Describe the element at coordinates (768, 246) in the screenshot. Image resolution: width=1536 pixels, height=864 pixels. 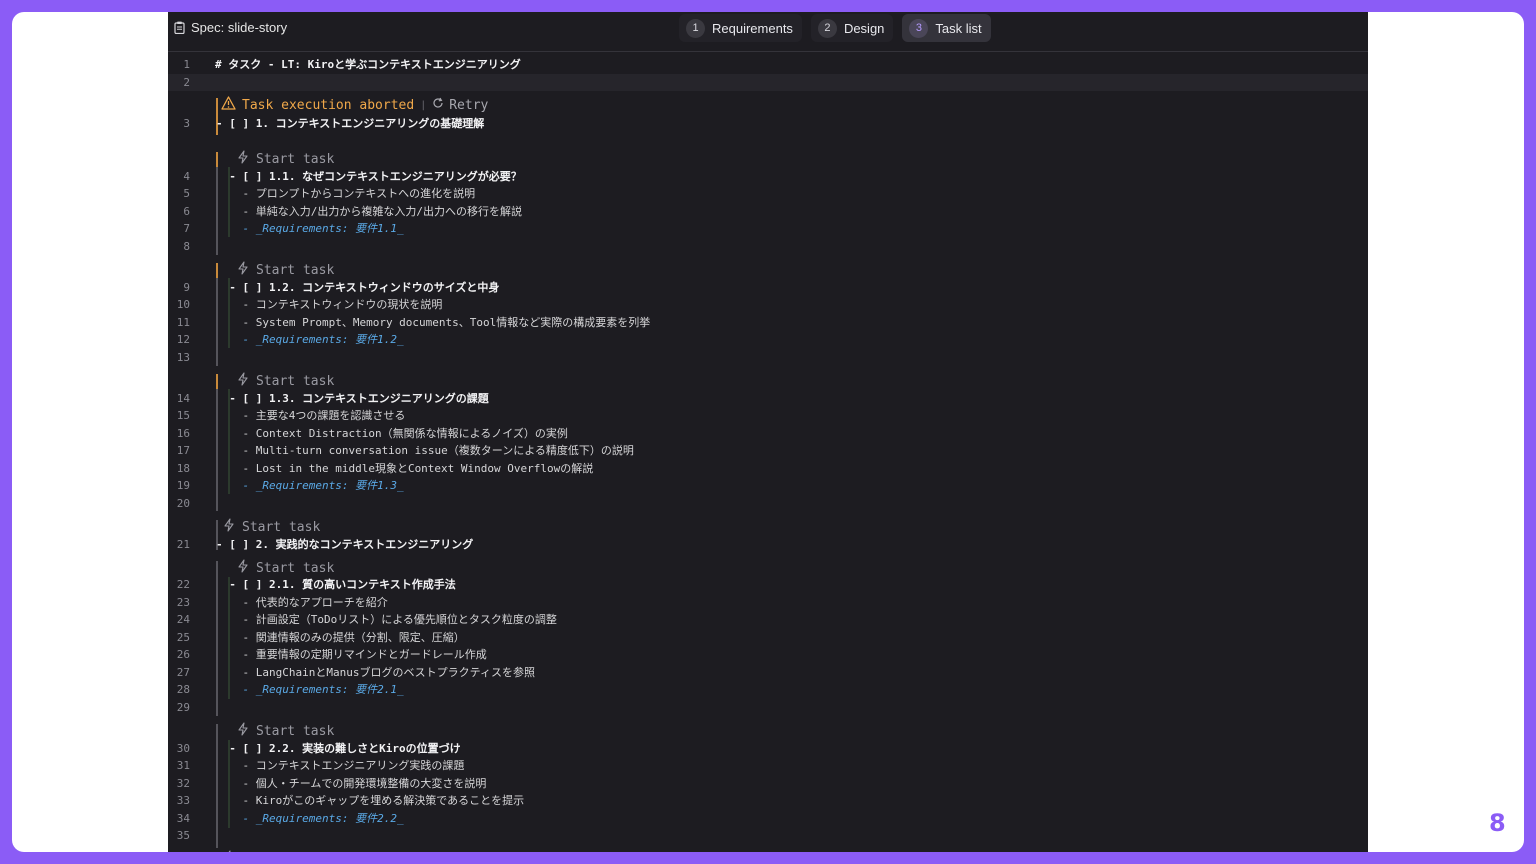
I see `code-line: 8` at that location.